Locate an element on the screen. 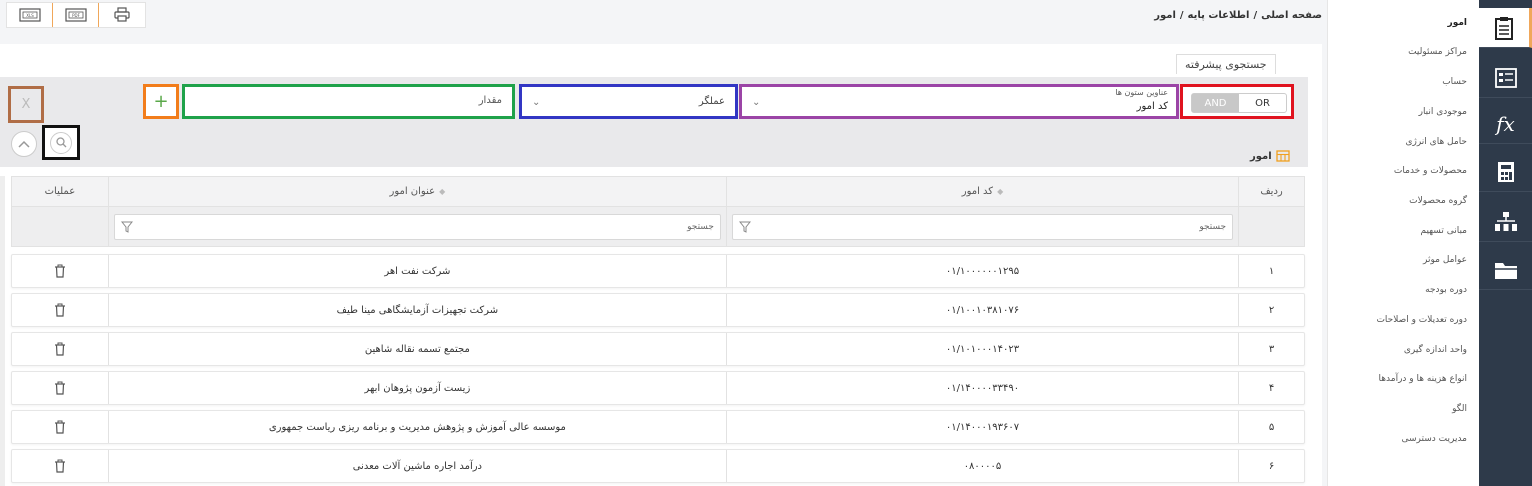 This screenshot has width=1532, height=486. row-code: ۰۱/۱۰۰۰۰۰۰۱۲۹۵ is located at coordinates (983, 271).